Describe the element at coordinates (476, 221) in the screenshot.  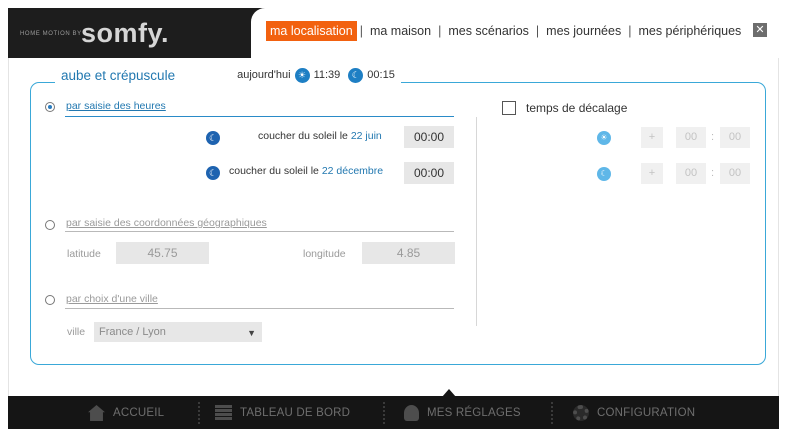
I see `column-divider` at that location.